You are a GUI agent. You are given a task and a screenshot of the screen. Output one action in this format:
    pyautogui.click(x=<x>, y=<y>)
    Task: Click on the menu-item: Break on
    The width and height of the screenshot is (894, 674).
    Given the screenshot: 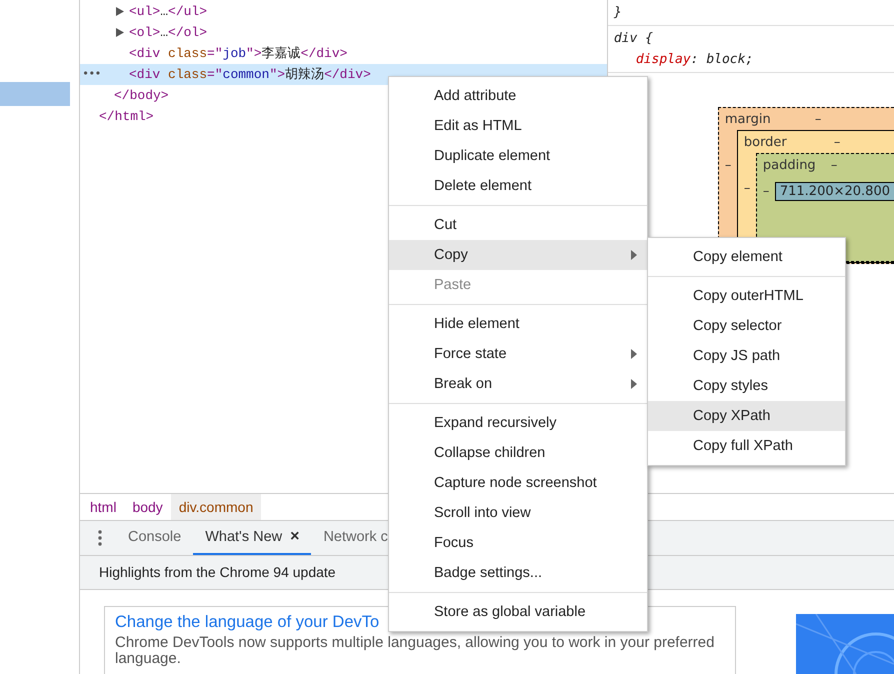 What is the action you would take?
    pyautogui.click(x=518, y=384)
    